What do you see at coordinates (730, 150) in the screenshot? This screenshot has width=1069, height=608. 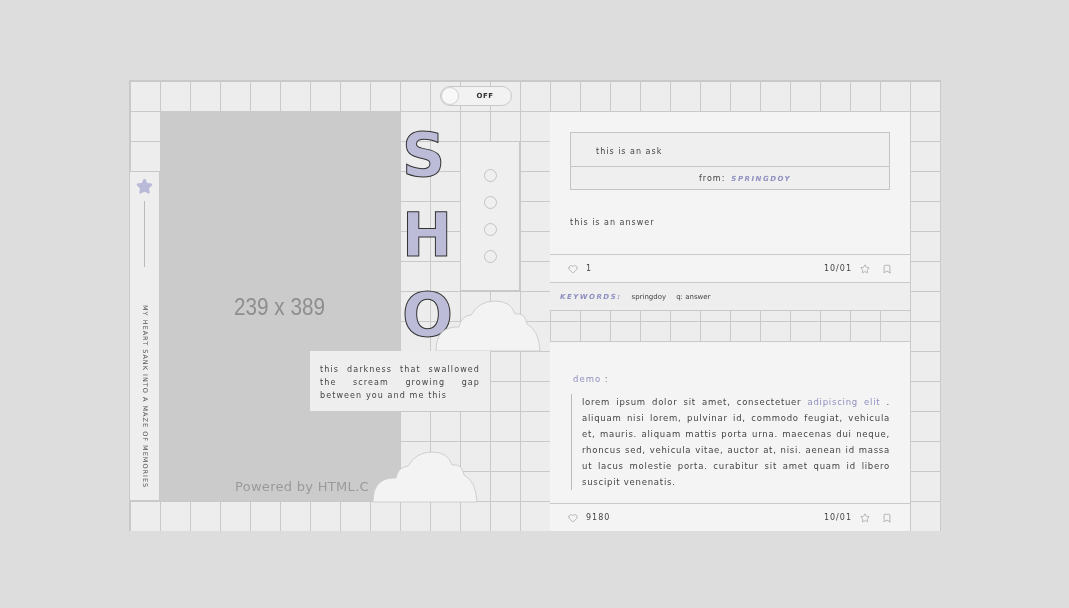 I see `ask-text: this is an ask` at bounding box center [730, 150].